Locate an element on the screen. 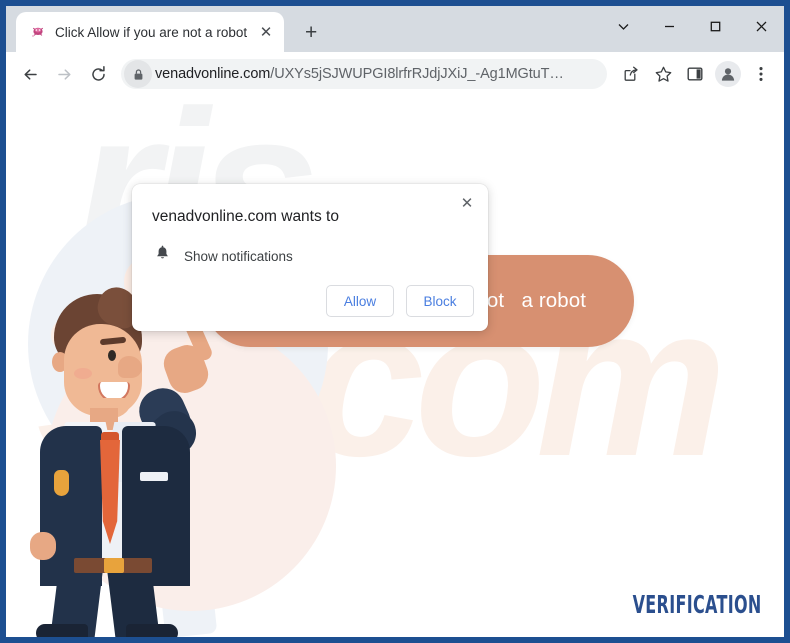  bell-icon is located at coordinates (162, 256).